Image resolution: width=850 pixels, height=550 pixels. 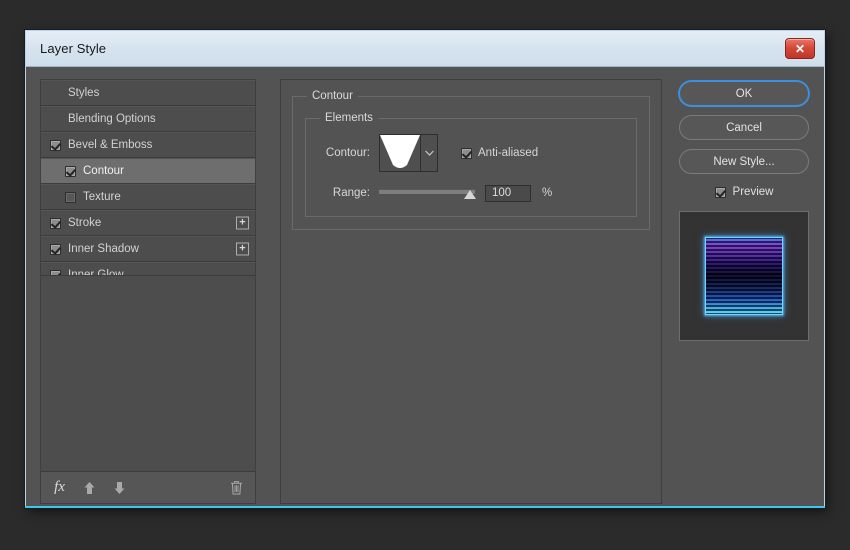 What do you see at coordinates (148, 171) in the screenshot?
I see `style-row-contour: Contour` at bounding box center [148, 171].